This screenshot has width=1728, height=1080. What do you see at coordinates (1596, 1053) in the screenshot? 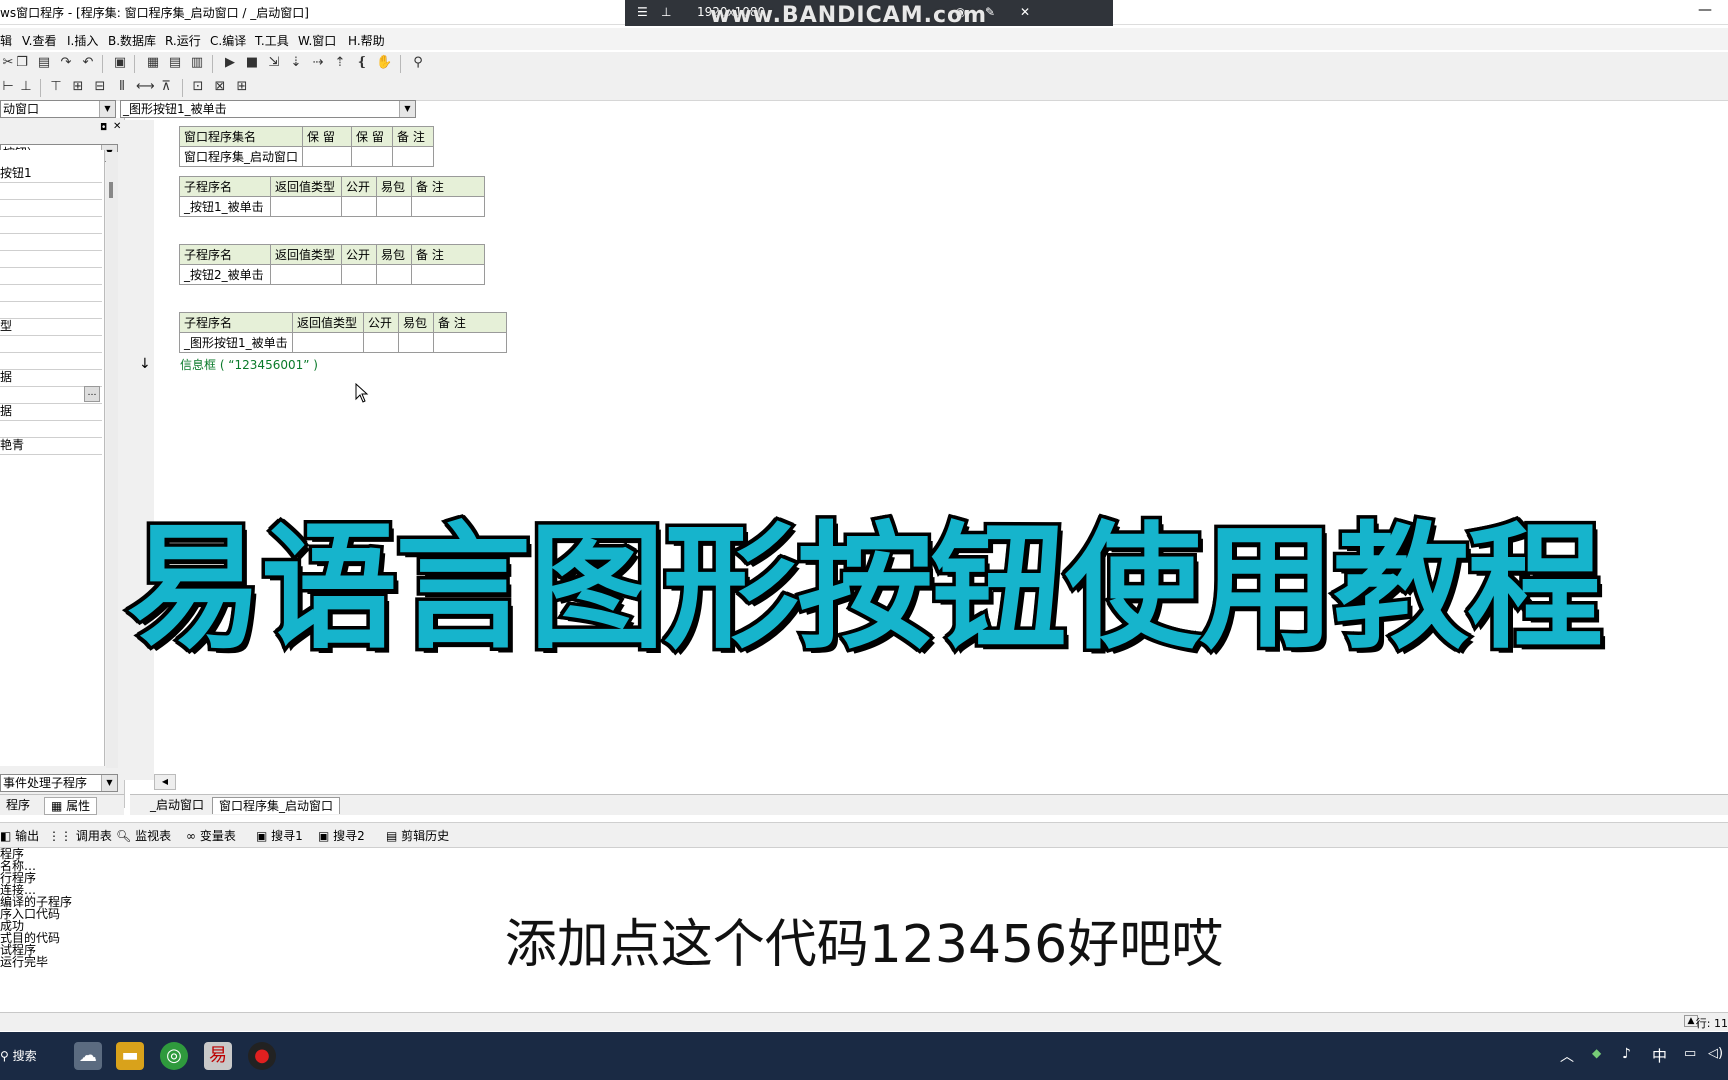
I see `tray-gpu-icon: ◆` at bounding box center [1596, 1053].